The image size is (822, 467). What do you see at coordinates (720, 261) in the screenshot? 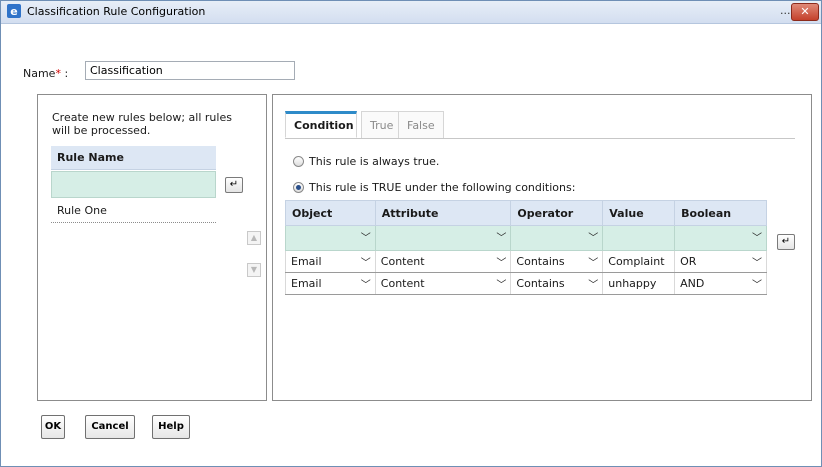
I see `boolean-cell: OR ﹀` at bounding box center [720, 261].